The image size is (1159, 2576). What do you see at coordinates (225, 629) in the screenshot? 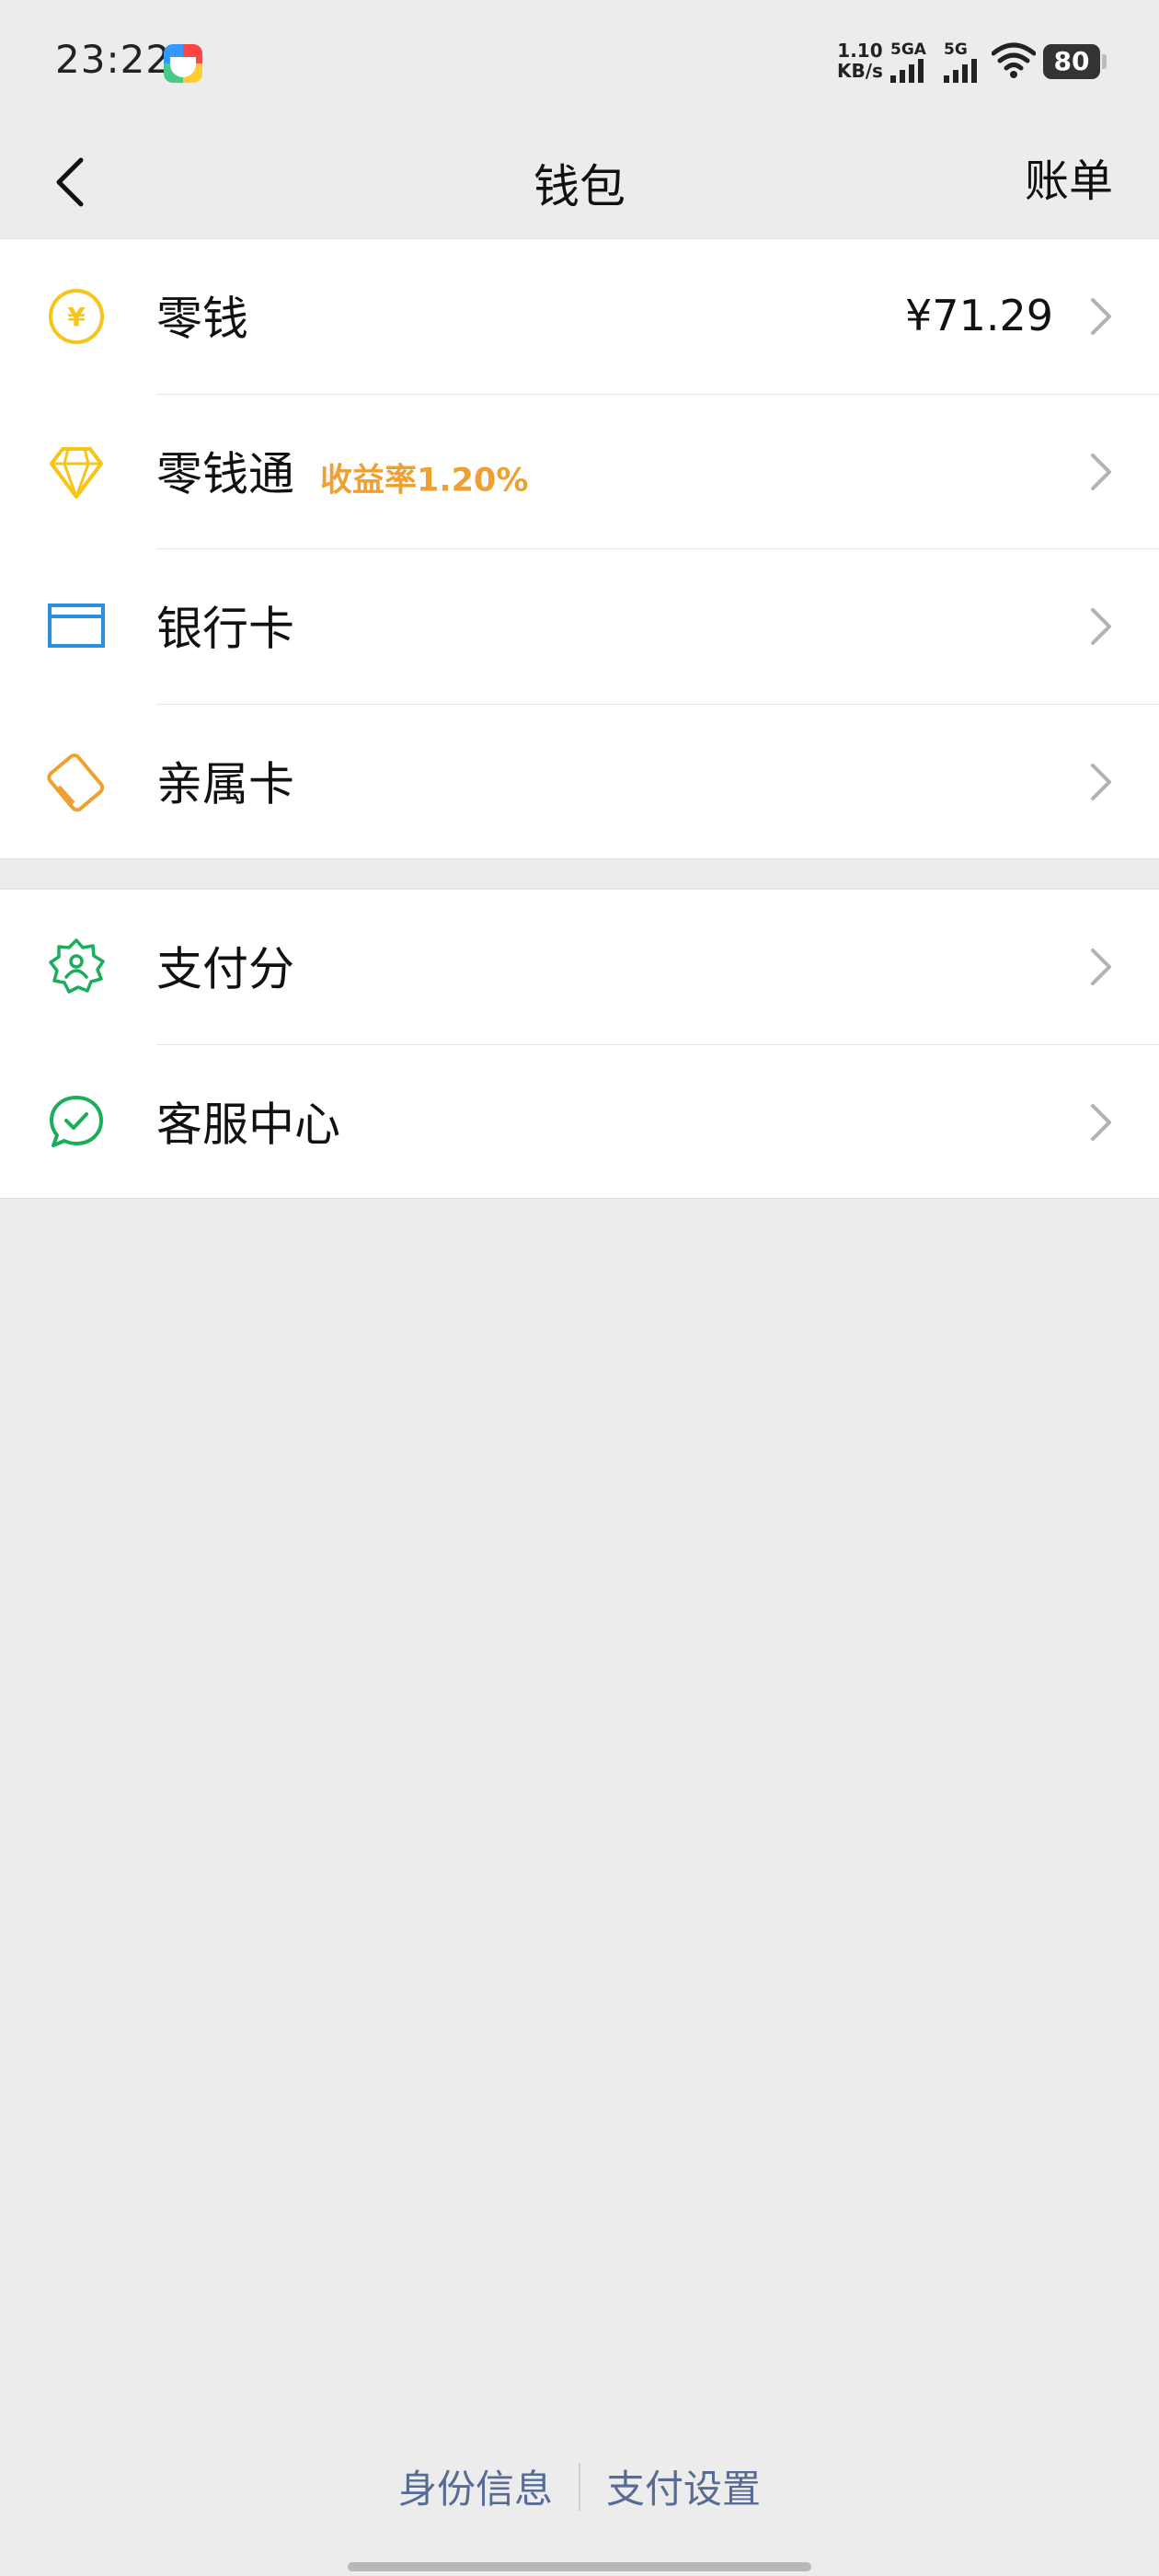
I see `list-item-label: 银行卡` at bounding box center [225, 629].